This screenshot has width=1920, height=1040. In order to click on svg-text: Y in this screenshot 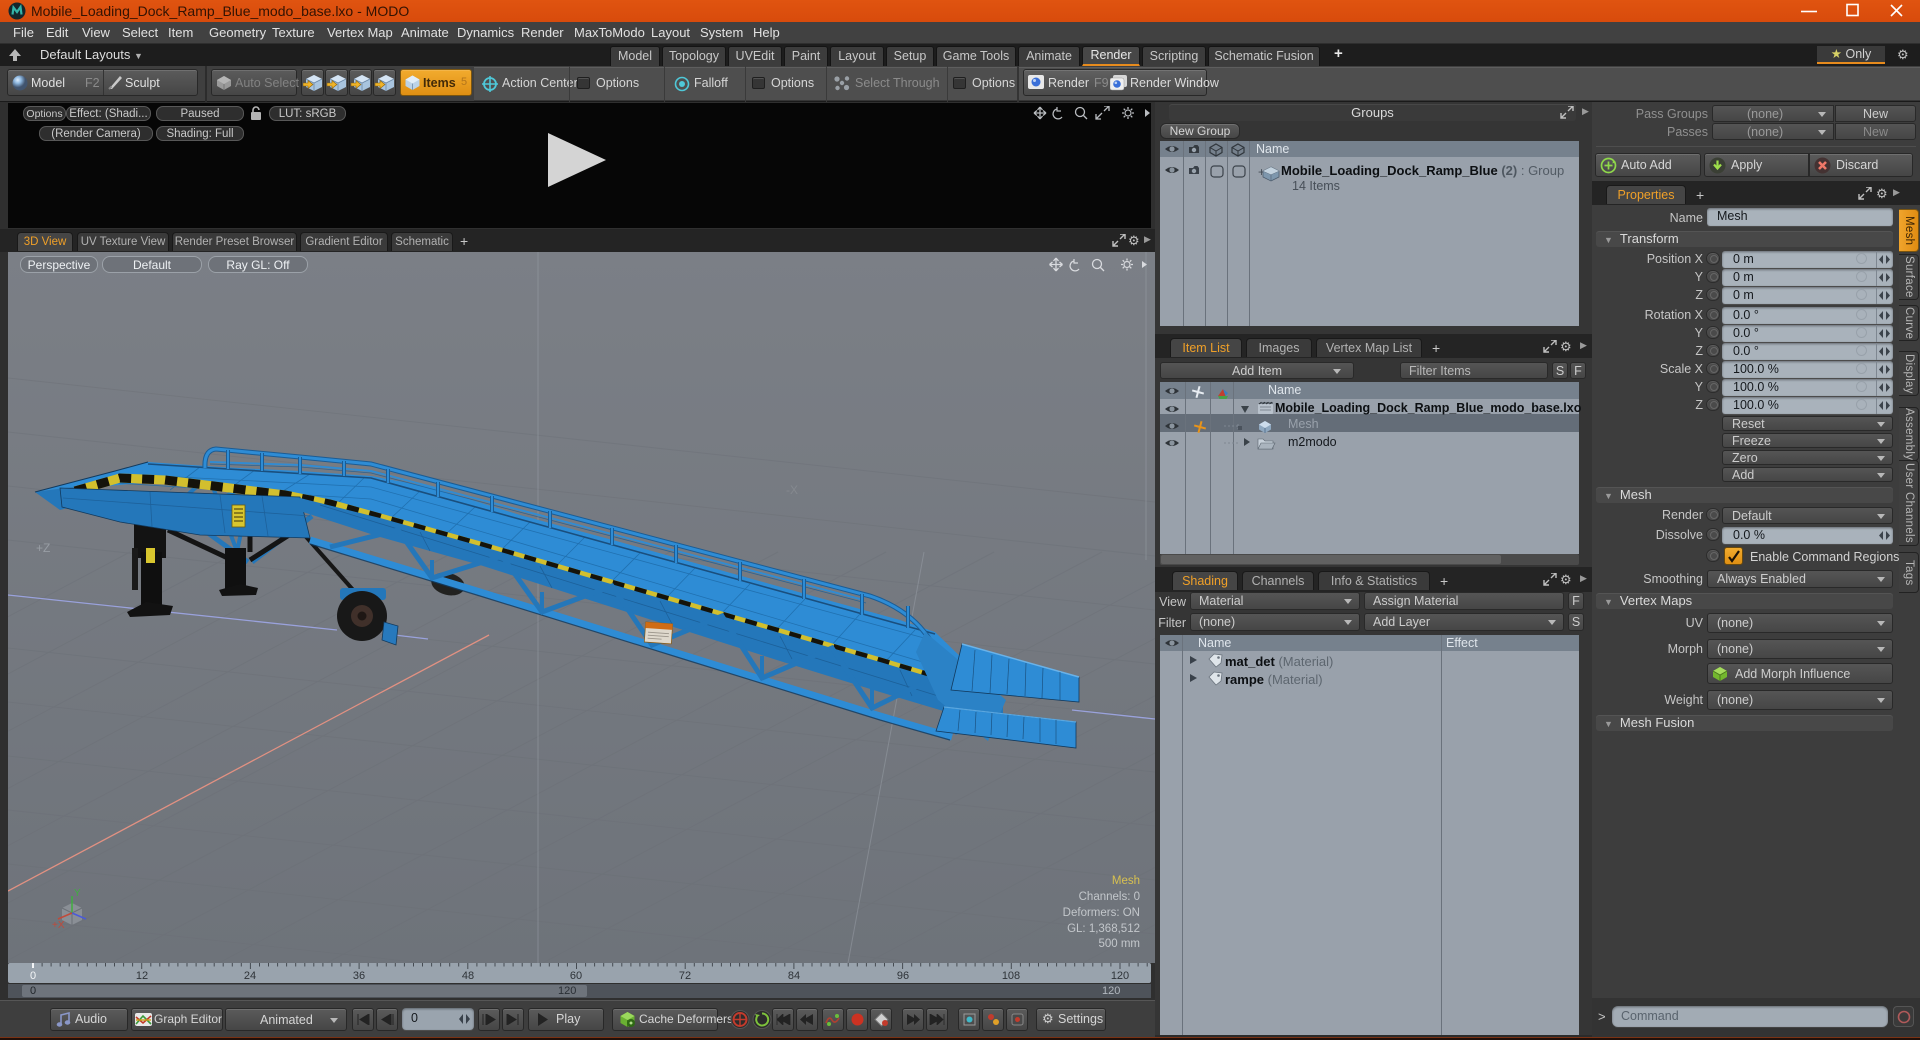, I will do `click(77, 893)`.